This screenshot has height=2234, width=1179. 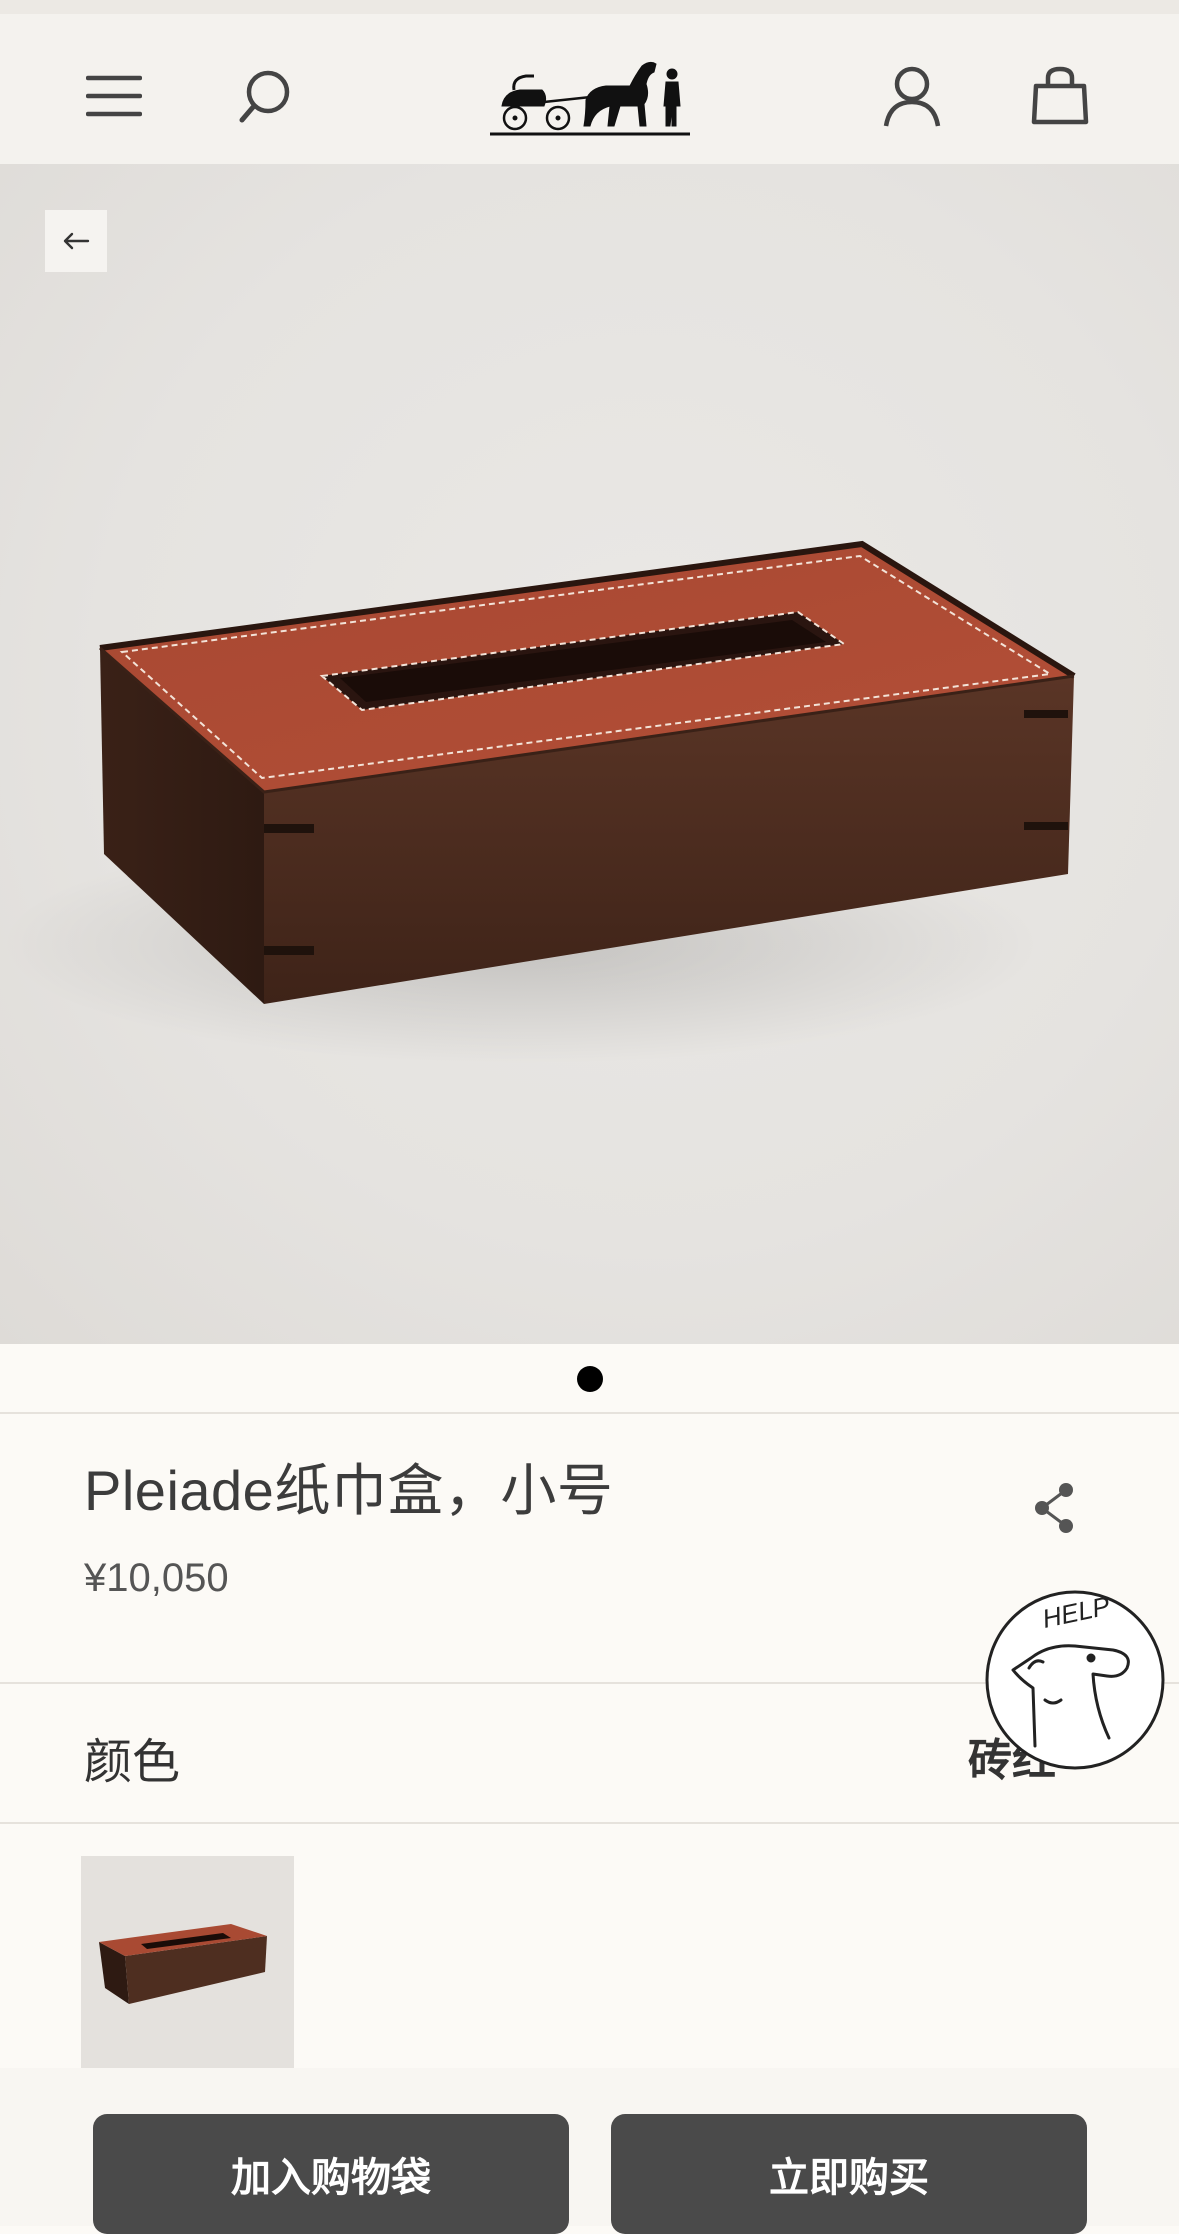 I want to click on color-swatch-thumbnail, so click(x=187, y=1962).